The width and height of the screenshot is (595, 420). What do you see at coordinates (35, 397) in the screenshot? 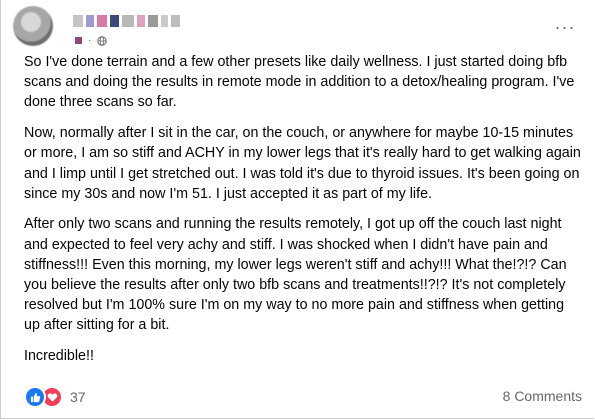
I see `like-icon` at bounding box center [35, 397].